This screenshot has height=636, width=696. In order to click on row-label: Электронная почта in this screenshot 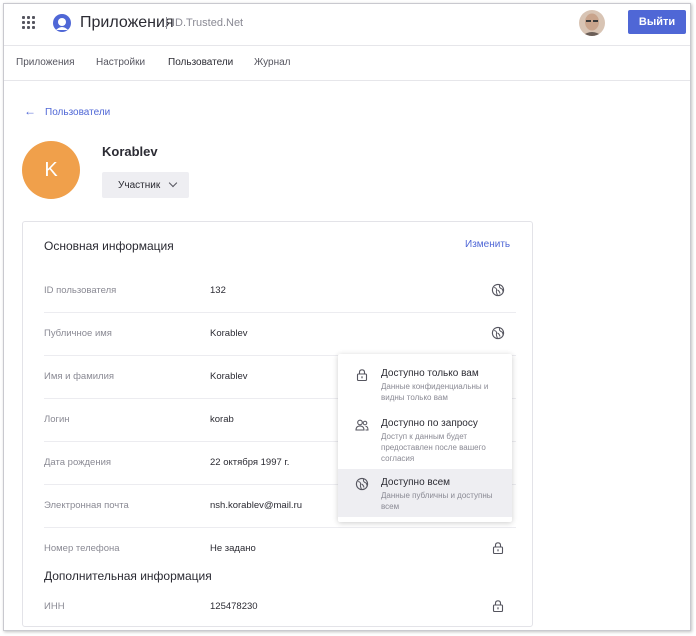, I will do `click(86, 505)`.